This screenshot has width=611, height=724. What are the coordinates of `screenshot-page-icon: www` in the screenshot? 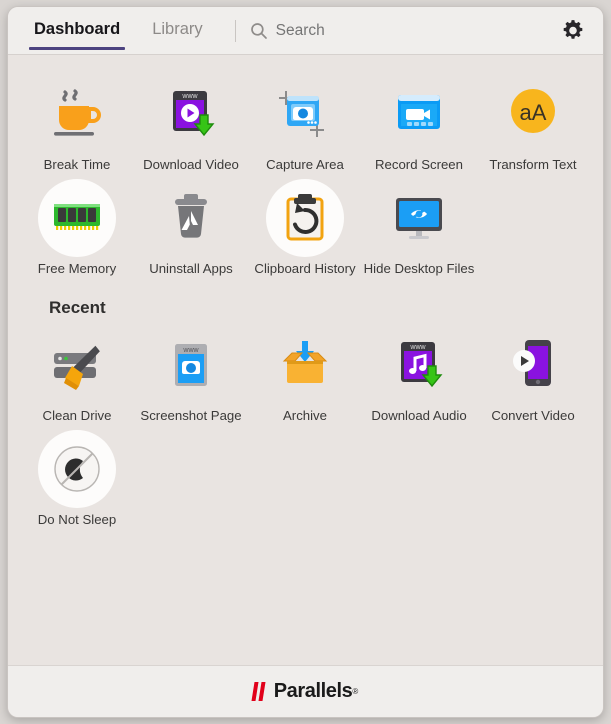 It's located at (191, 365).